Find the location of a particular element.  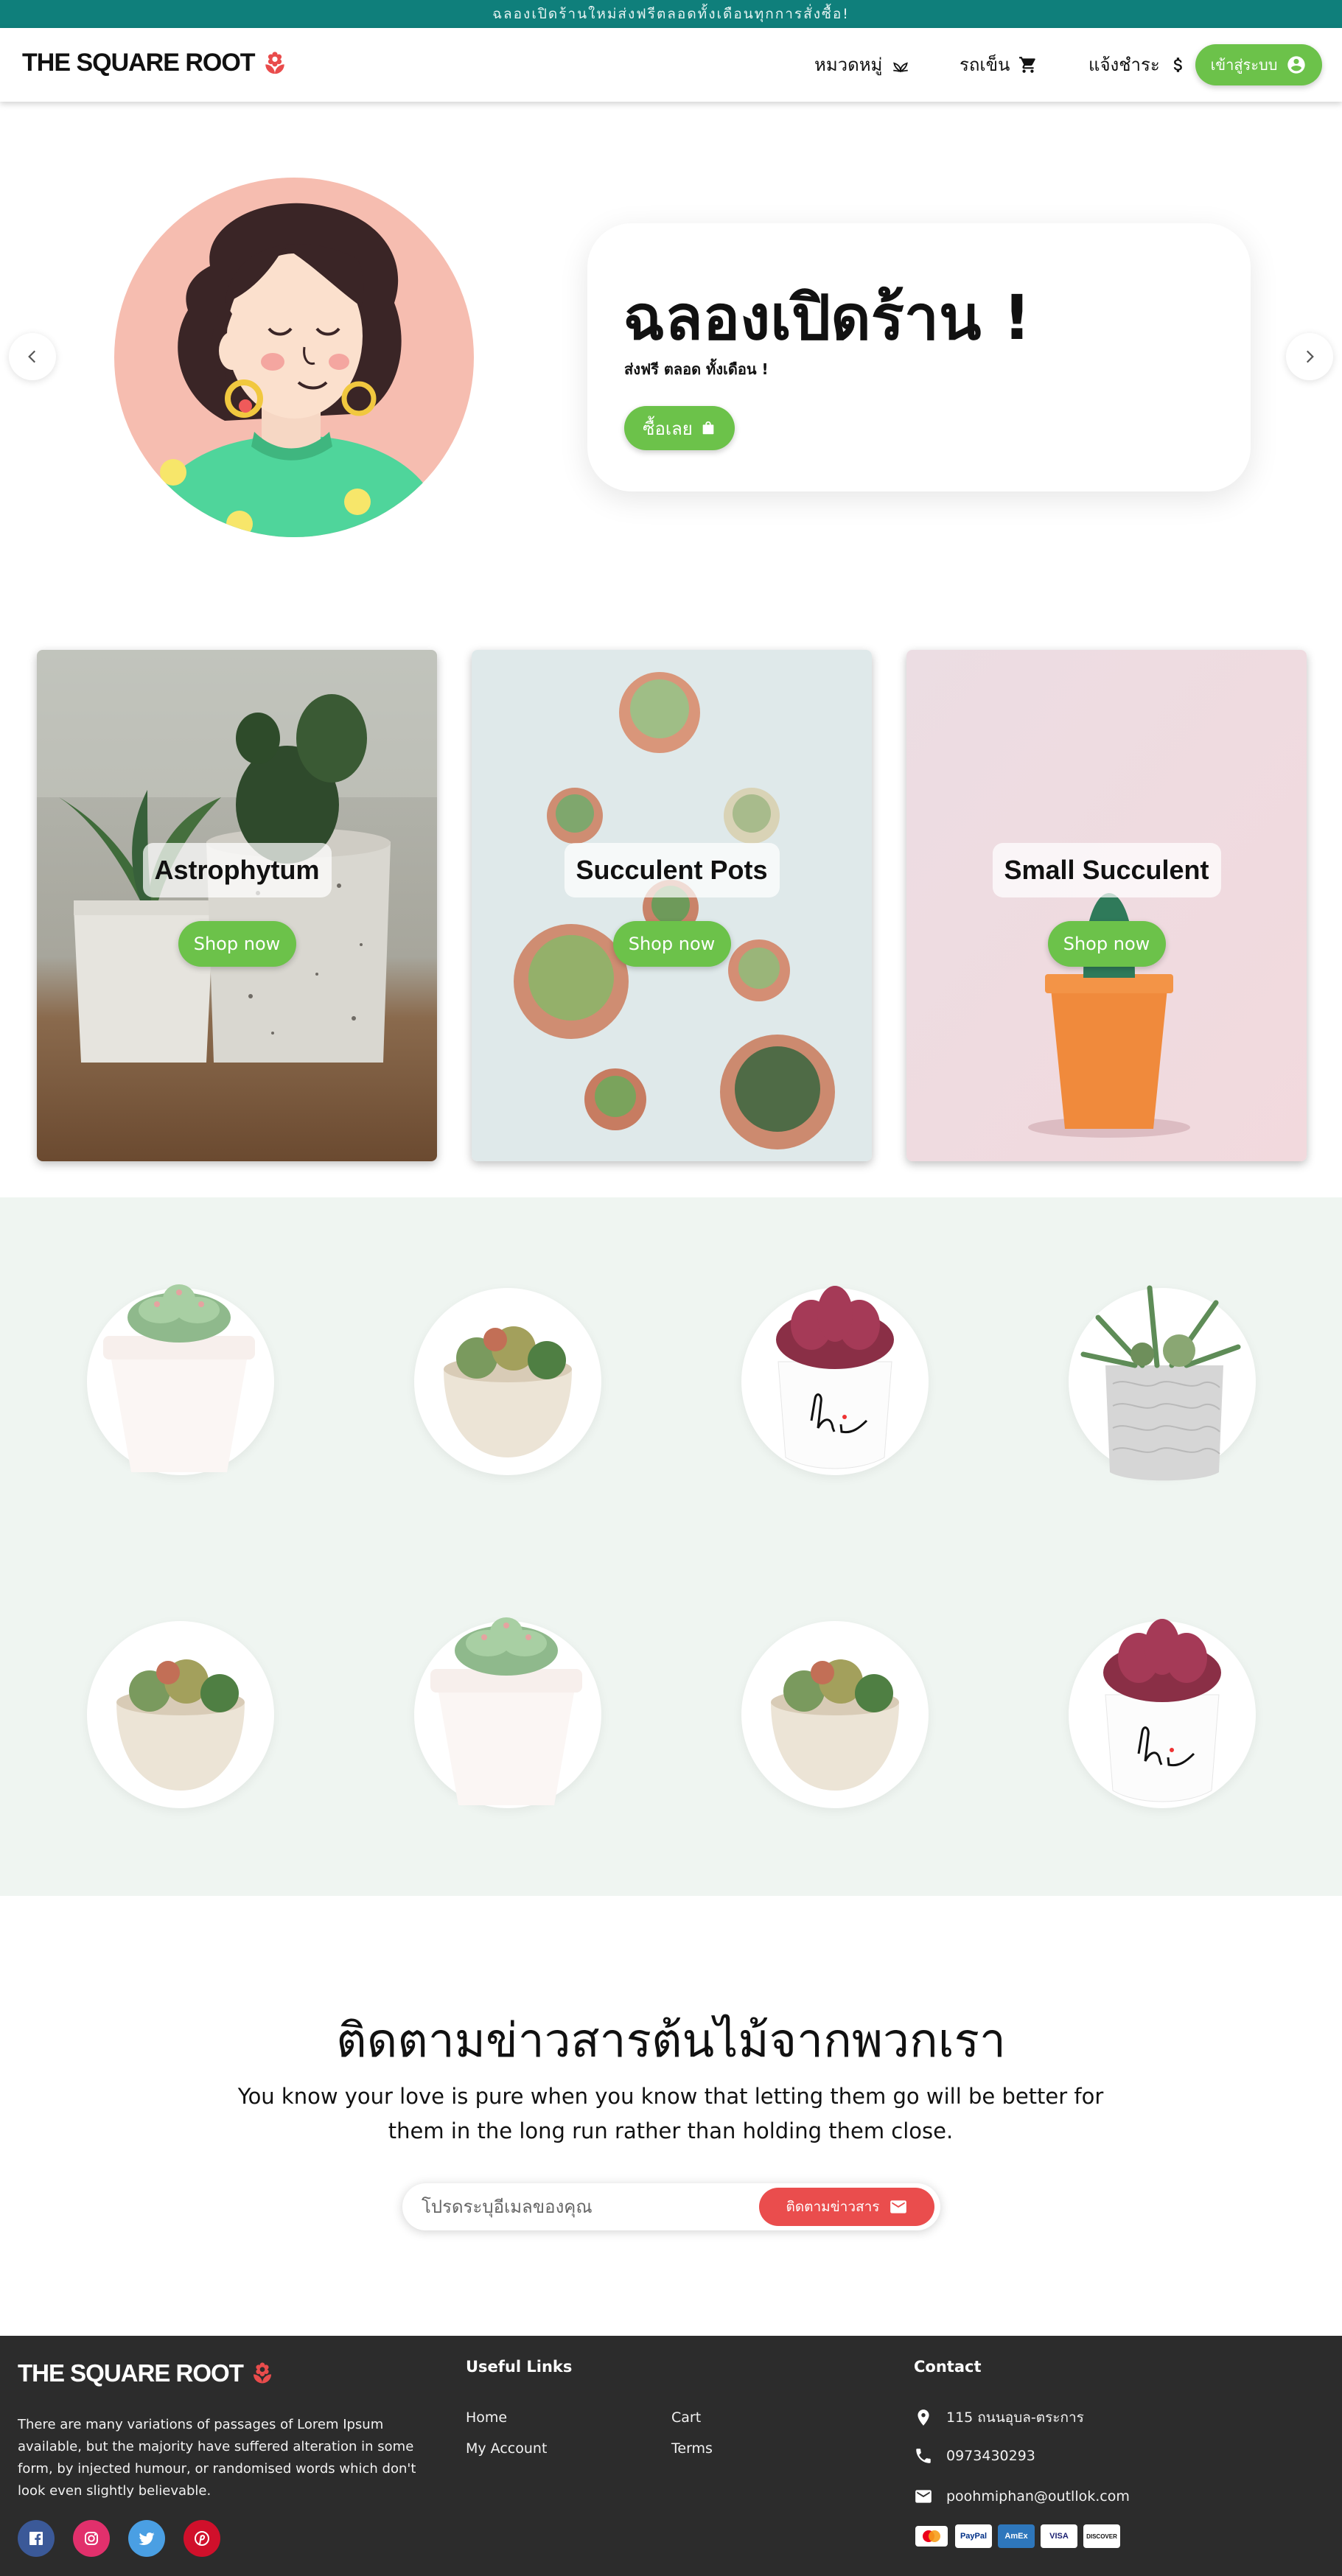

instagram-button is located at coordinates (92, 2538).